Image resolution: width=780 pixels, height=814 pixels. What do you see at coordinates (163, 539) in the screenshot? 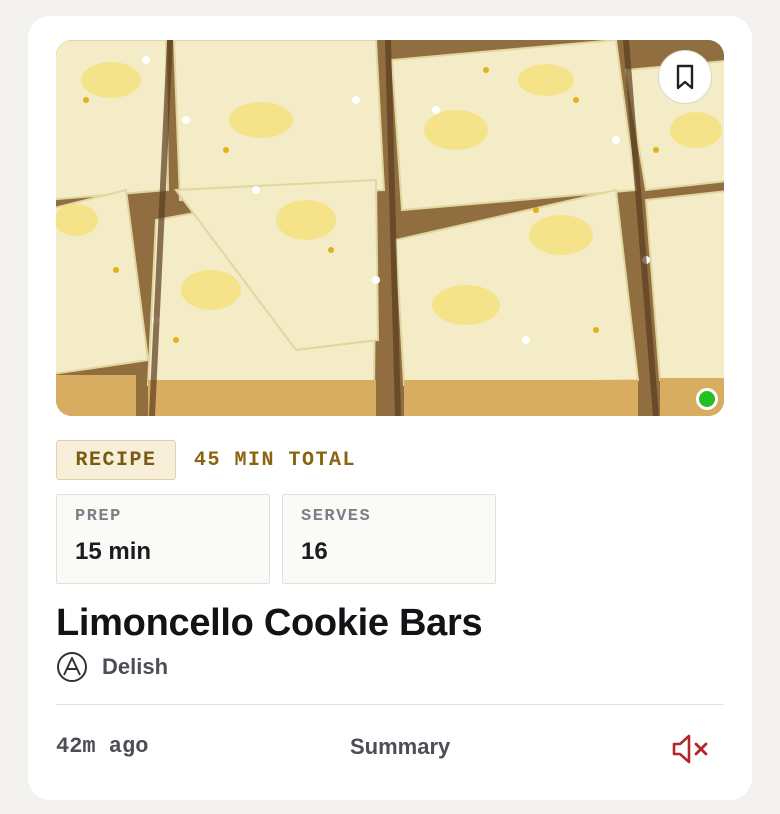
I see `stat-box-prep: PREP 15 min` at bounding box center [163, 539].